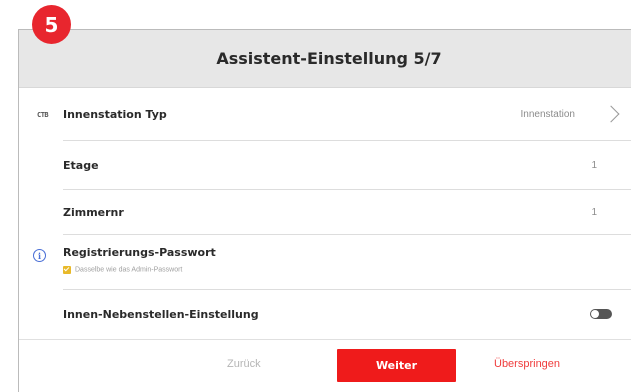 The height and width of the screenshot is (392, 631). What do you see at coordinates (325, 365) in the screenshot?
I see `wizard-footer: Zurück Weiter Überspringen` at bounding box center [325, 365].